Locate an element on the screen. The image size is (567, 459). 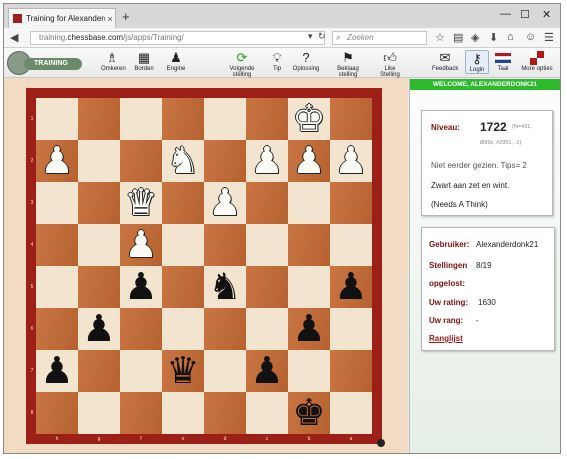
black-pawn-a5: ♟ is located at coordinates (351, 287).